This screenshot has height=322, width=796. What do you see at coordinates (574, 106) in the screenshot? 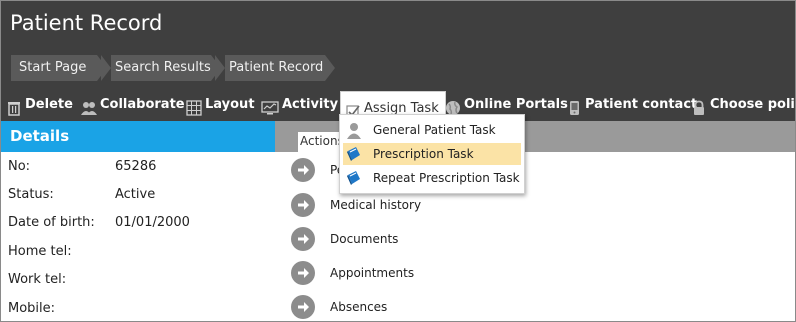
I see `mobile-phone-icon` at bounding box center [574, 106].